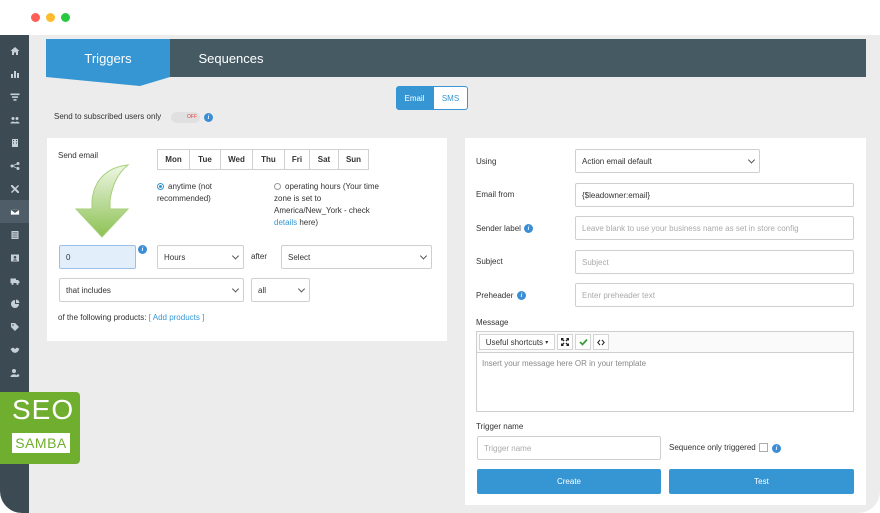 The width and height of the screenshot is (880, 513). What do you see at coordinates (601, 342) in the screenshot?
I see `code-view-icon` at bounding box center [601, 342].